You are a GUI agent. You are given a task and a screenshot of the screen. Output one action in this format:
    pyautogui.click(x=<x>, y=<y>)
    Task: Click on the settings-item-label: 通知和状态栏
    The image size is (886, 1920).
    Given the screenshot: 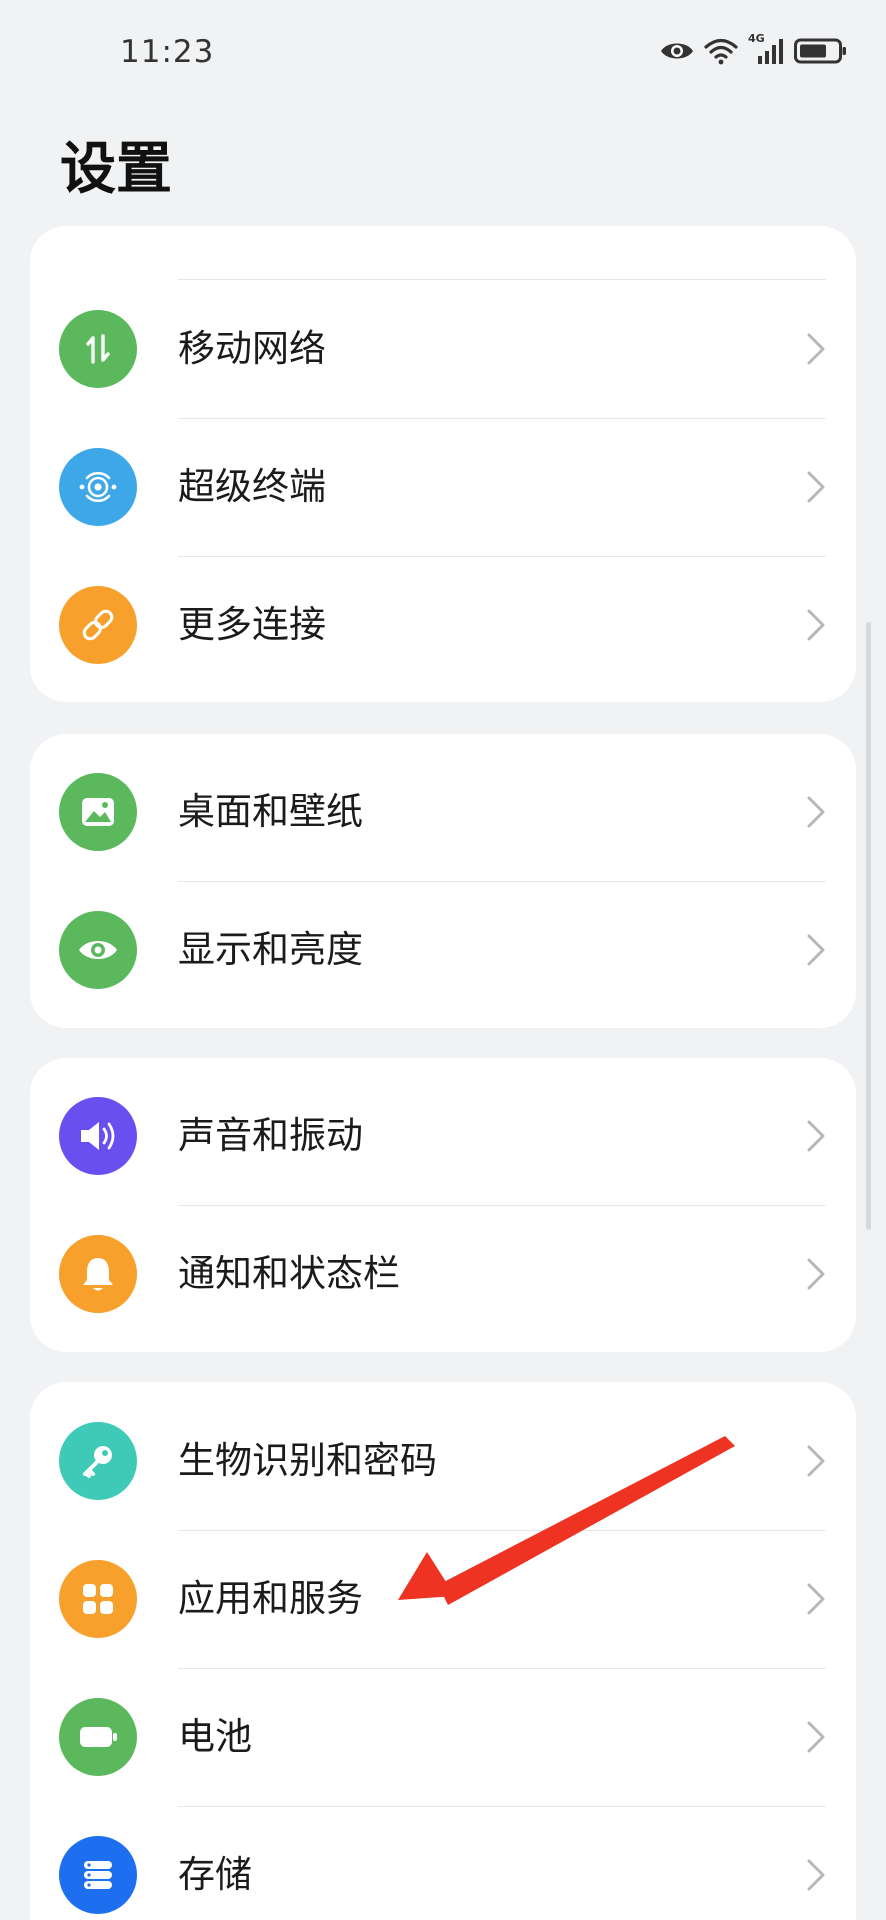 What is the action you would take?
    pyautogui.click(x=289, y=1273)
    